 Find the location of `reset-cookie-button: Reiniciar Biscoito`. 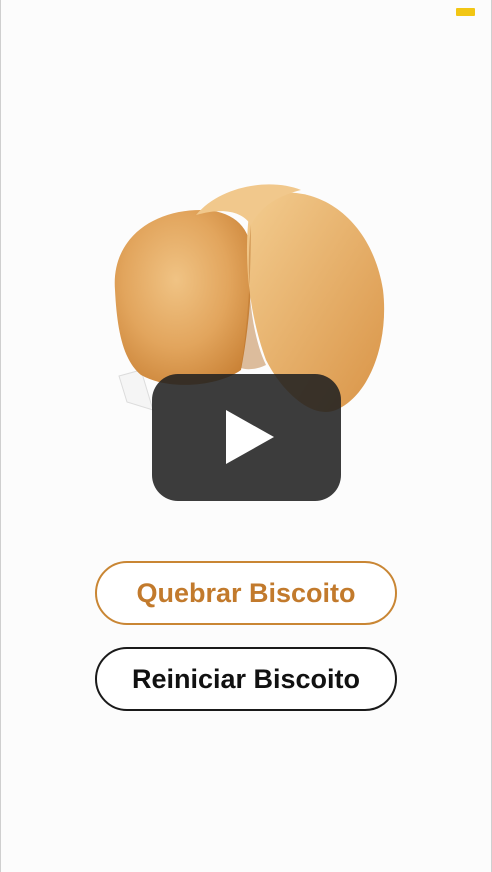

reset-cookie-button: Reiniciar Biscoito is located at coordinates (246, 679).